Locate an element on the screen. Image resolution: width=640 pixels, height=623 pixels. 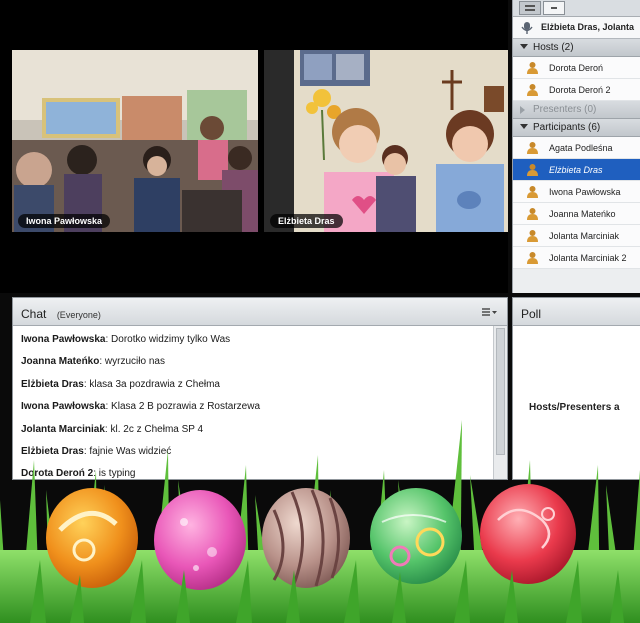
attendee-name: Agata Podleśna is located at coordinates (581, 148).